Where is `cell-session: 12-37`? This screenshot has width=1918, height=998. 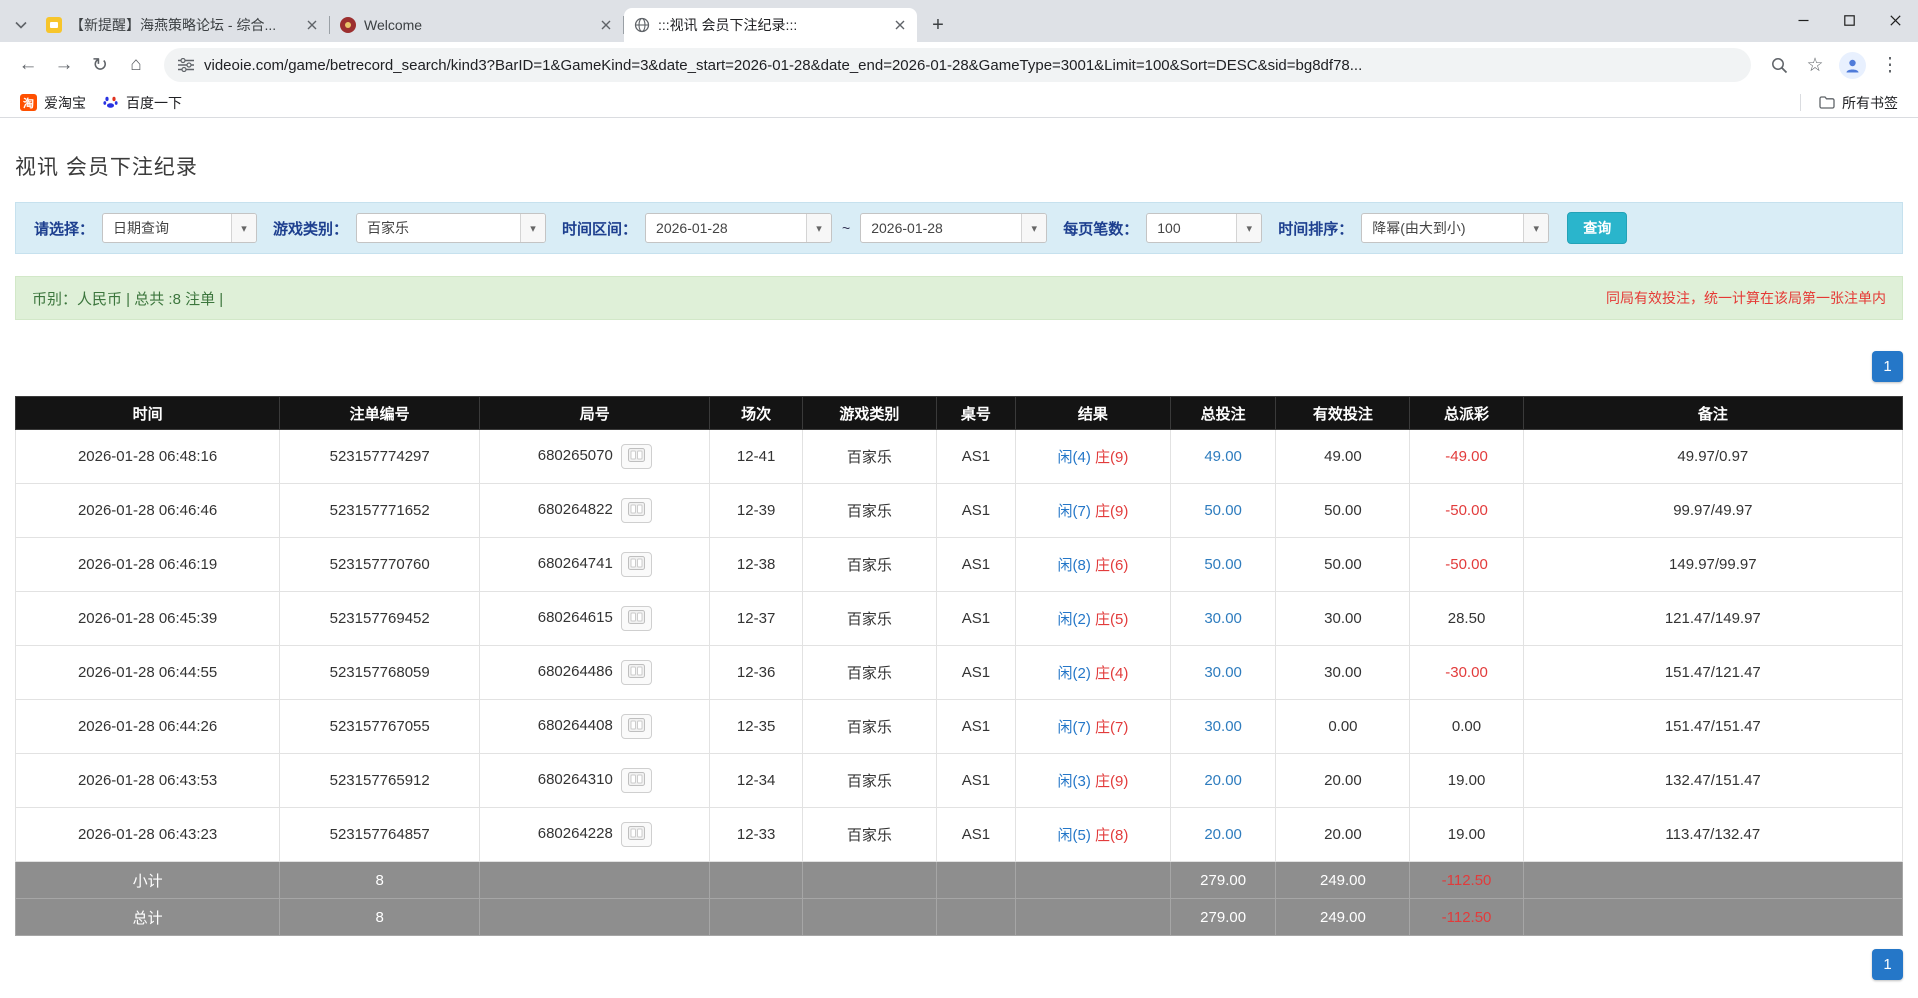 cell-session: 12-37 is located at coordinates (756, 618).